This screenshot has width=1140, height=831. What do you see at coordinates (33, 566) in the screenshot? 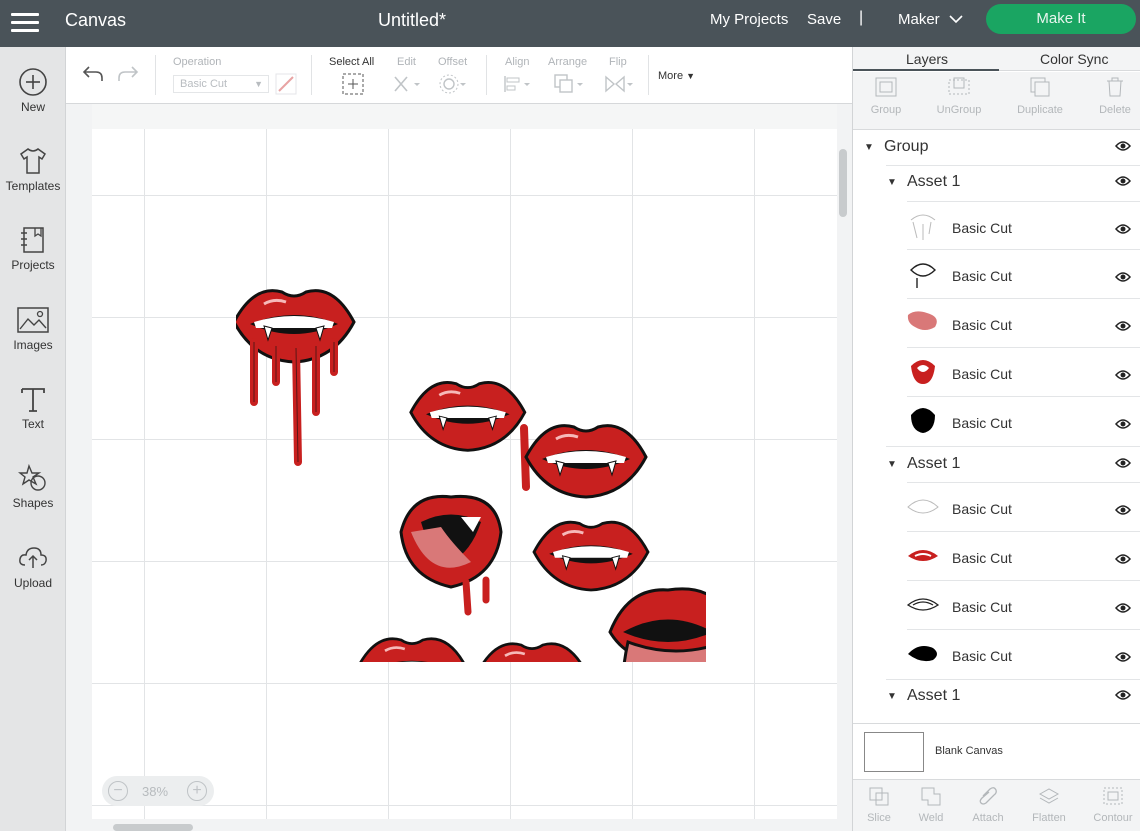
I see `sidebar-item-upload: Upload` at bounding box center [33, 566].